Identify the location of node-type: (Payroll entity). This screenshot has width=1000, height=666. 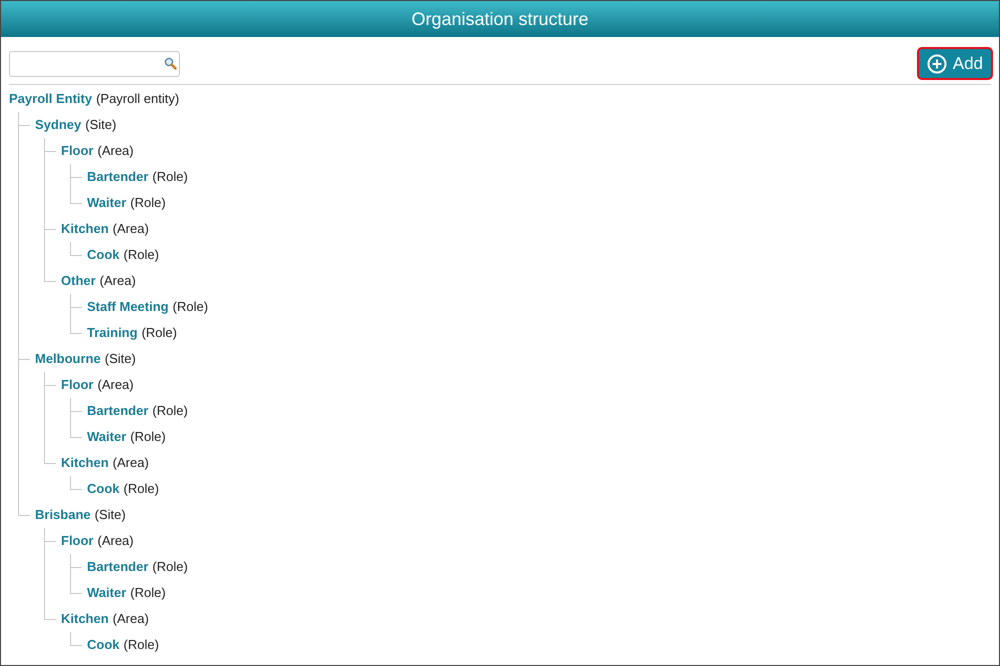
(138, 99).